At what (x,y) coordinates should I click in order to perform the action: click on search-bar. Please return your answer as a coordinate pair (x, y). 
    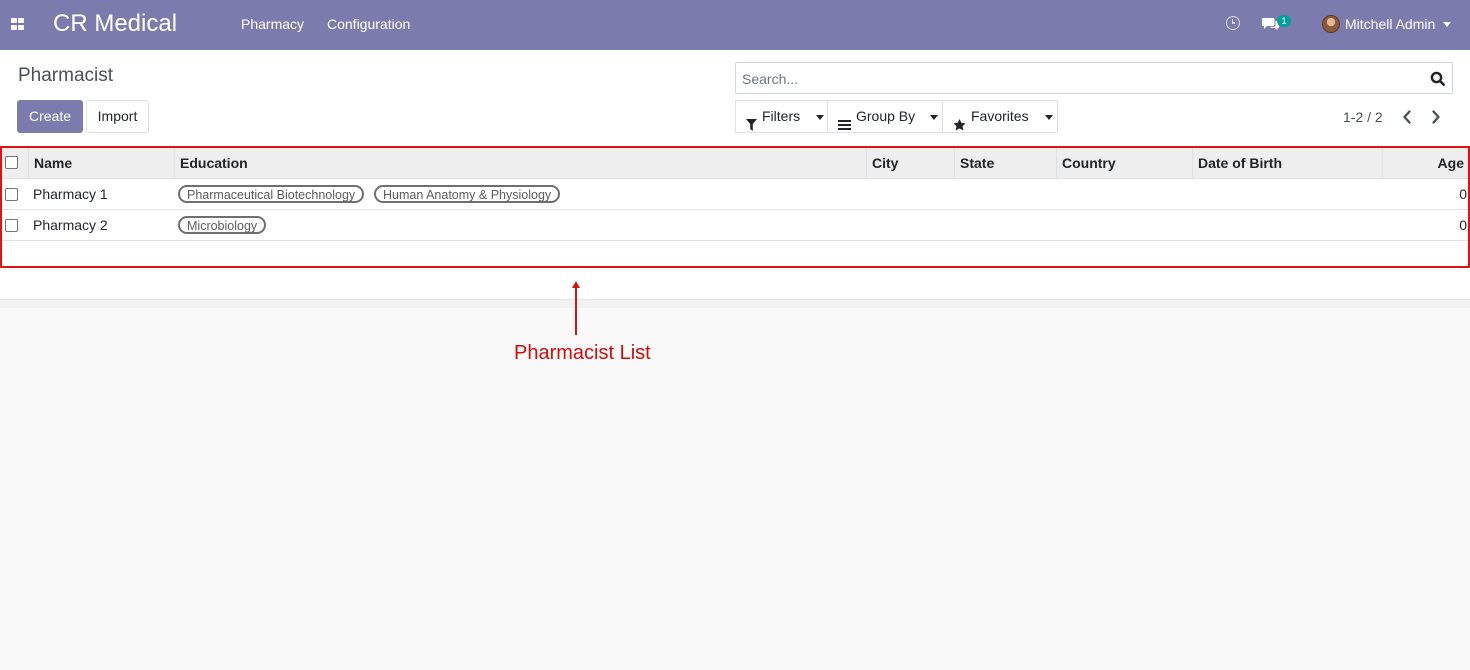
    Looking at the image, I should click on (1094, 78).